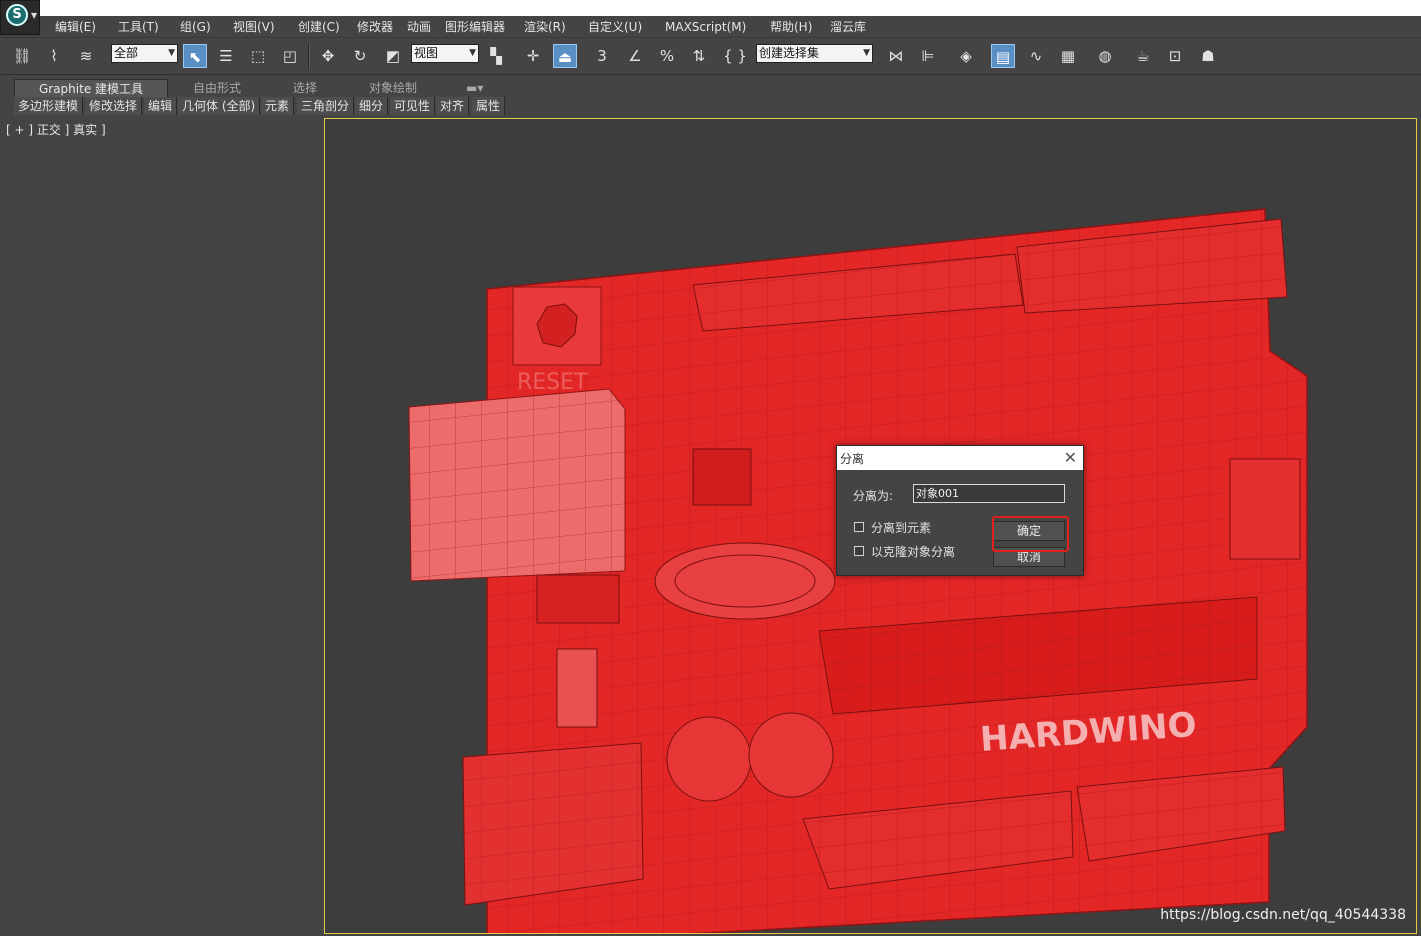 This screenshot has height=936, width=1421. Describe the element at coordinates (1003, 56) in the screenshot. I see `toggle-ribbon-icon: ▤` at that location.